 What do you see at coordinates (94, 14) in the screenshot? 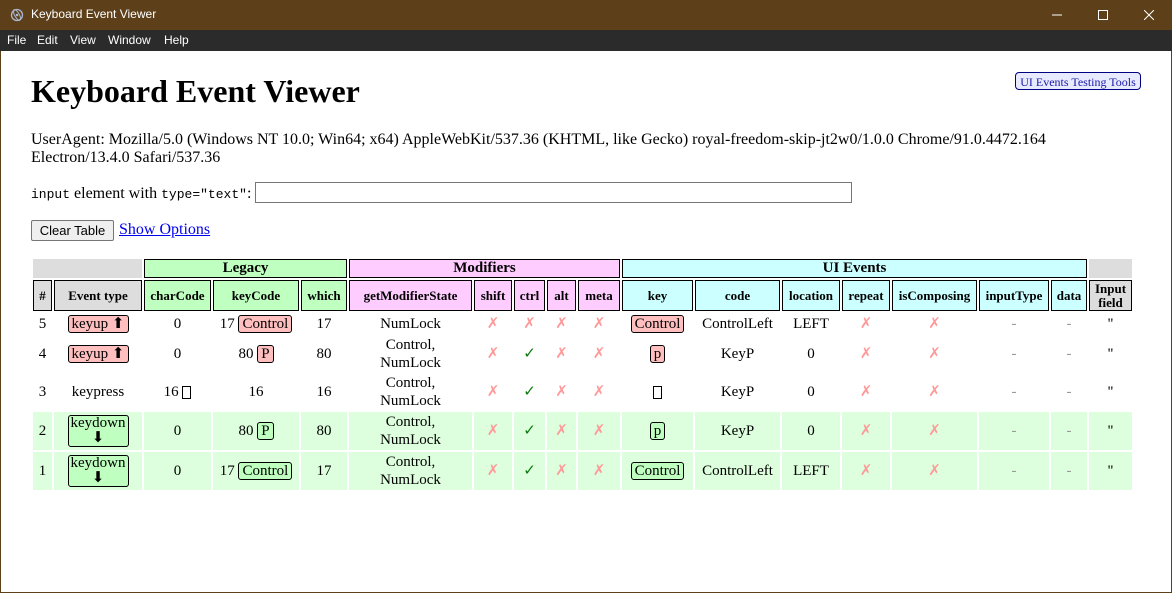
I see `window-title: Keyboard Event Viewer` at bounding box center [94, 14].